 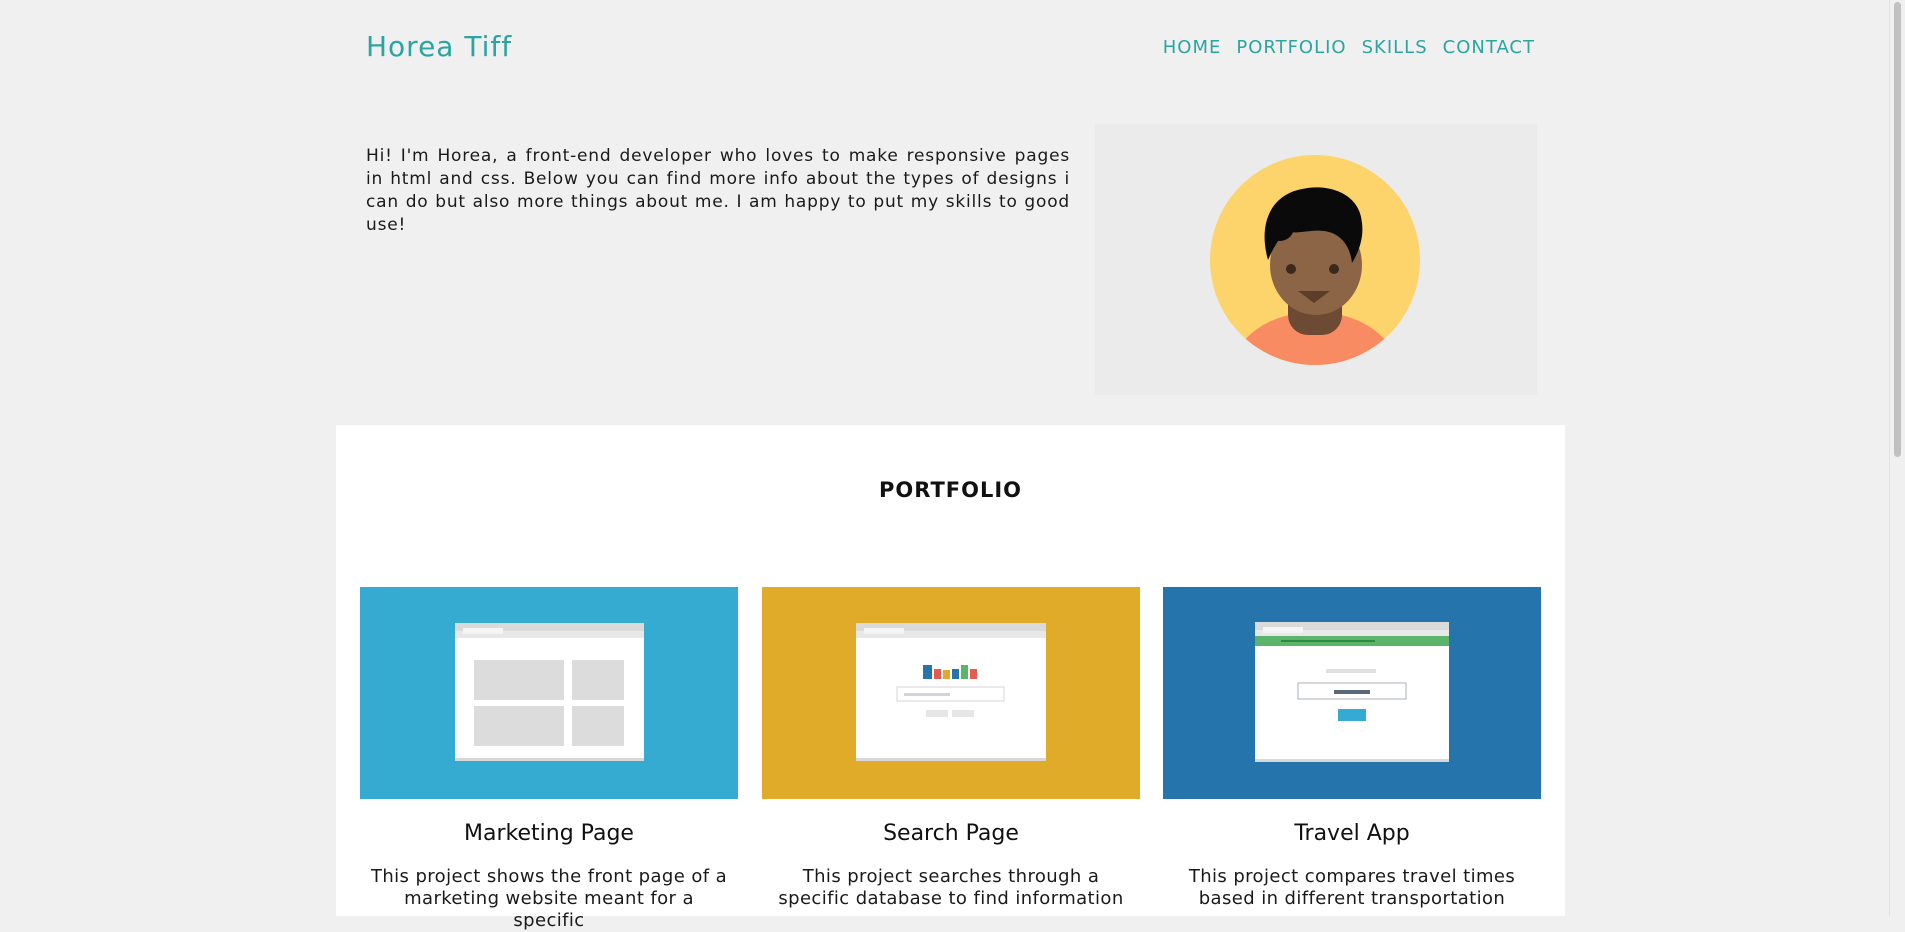 What do you see at coordinates (1349, 47) in the screenshot?
I see `main-nav: HOME PORTFOLIO SKILLS CONTACT` at bounding box center [1349, 47].